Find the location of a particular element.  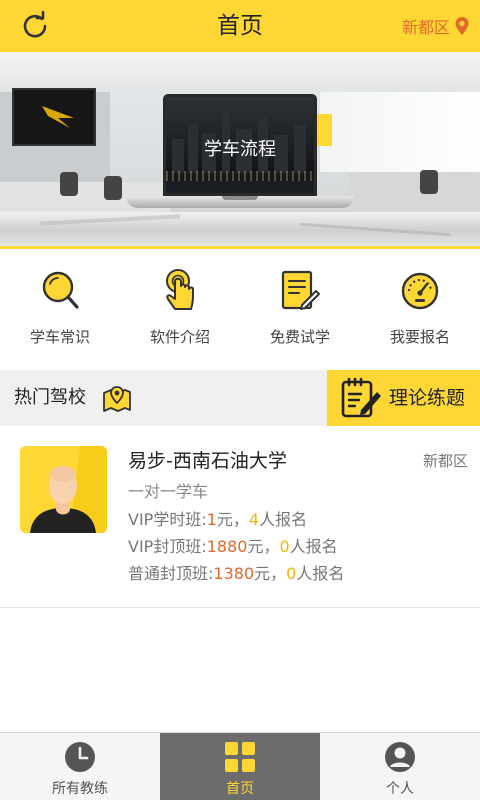

dashboard-gauge-icon is located at coordinates (420, 291).